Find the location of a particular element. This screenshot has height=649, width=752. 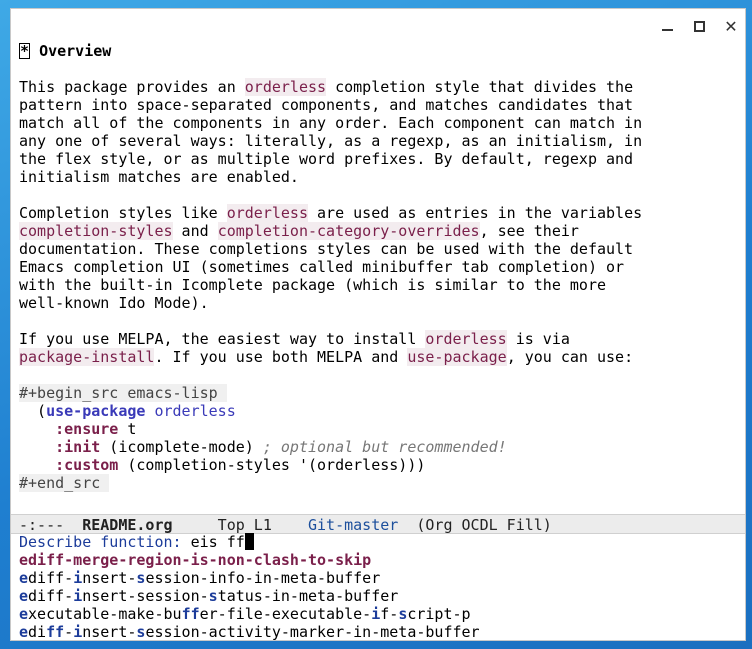

candidate-text: ediff-merge-region-is-non-clash-to-skip is located at coordinates (195, 560).